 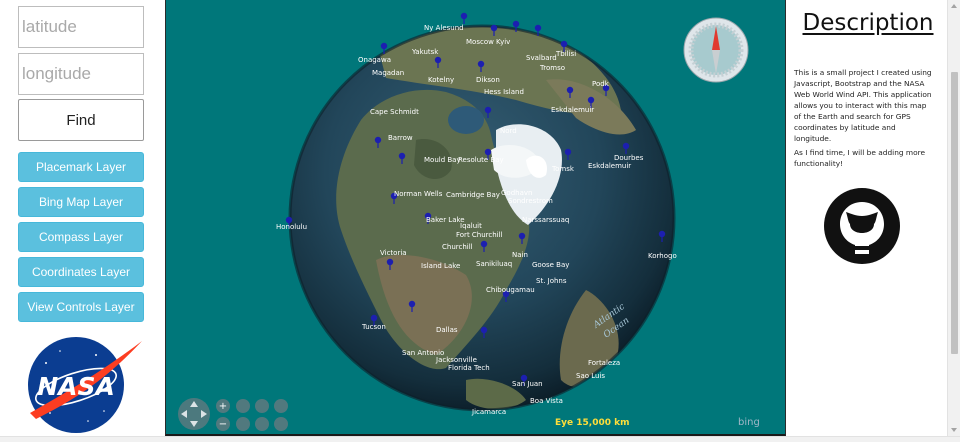 I want to click on map-label: Sondrestrom, so click(x=530, y=201).